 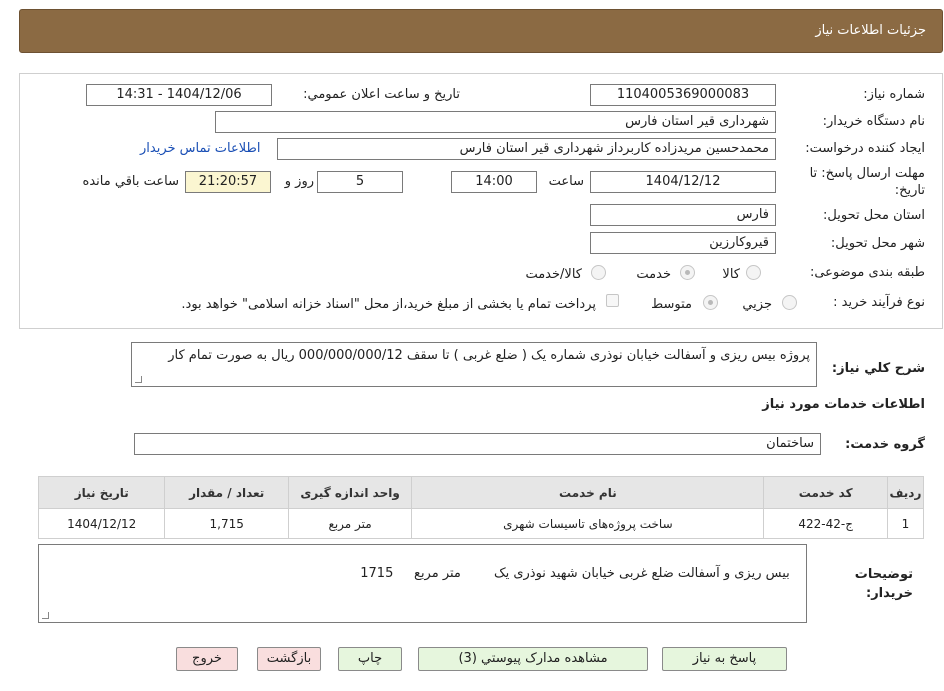 I want to click on print-button: چاپ, so click(x=370, y=659).